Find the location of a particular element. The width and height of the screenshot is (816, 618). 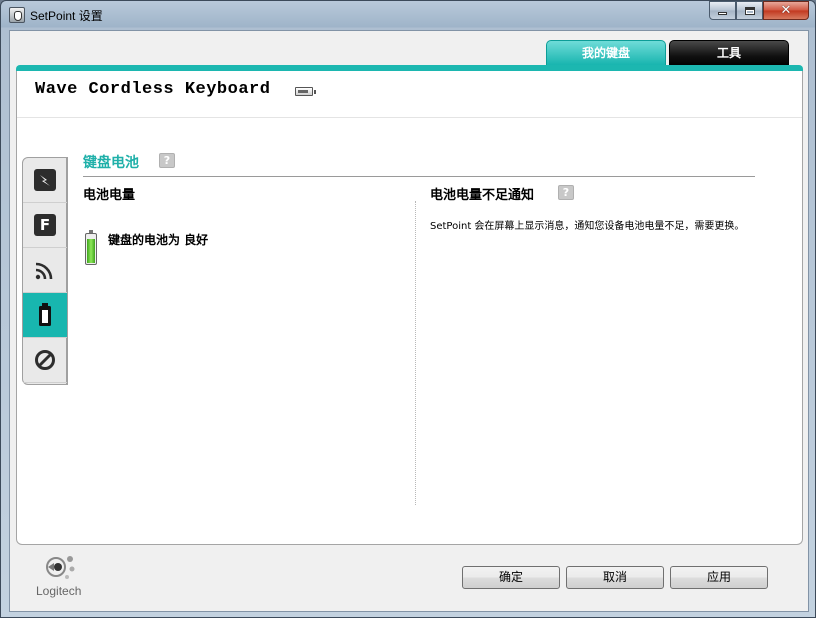

section-divider is located at coordinates (419, 176).